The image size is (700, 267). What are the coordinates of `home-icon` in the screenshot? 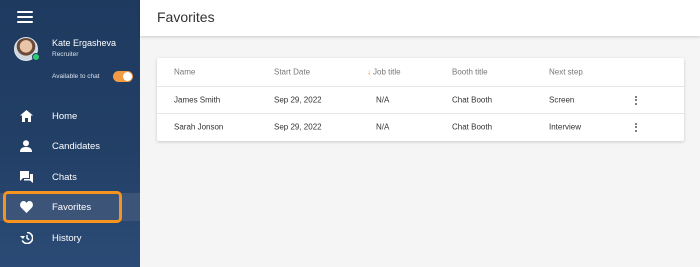 It's located at (26, 116).